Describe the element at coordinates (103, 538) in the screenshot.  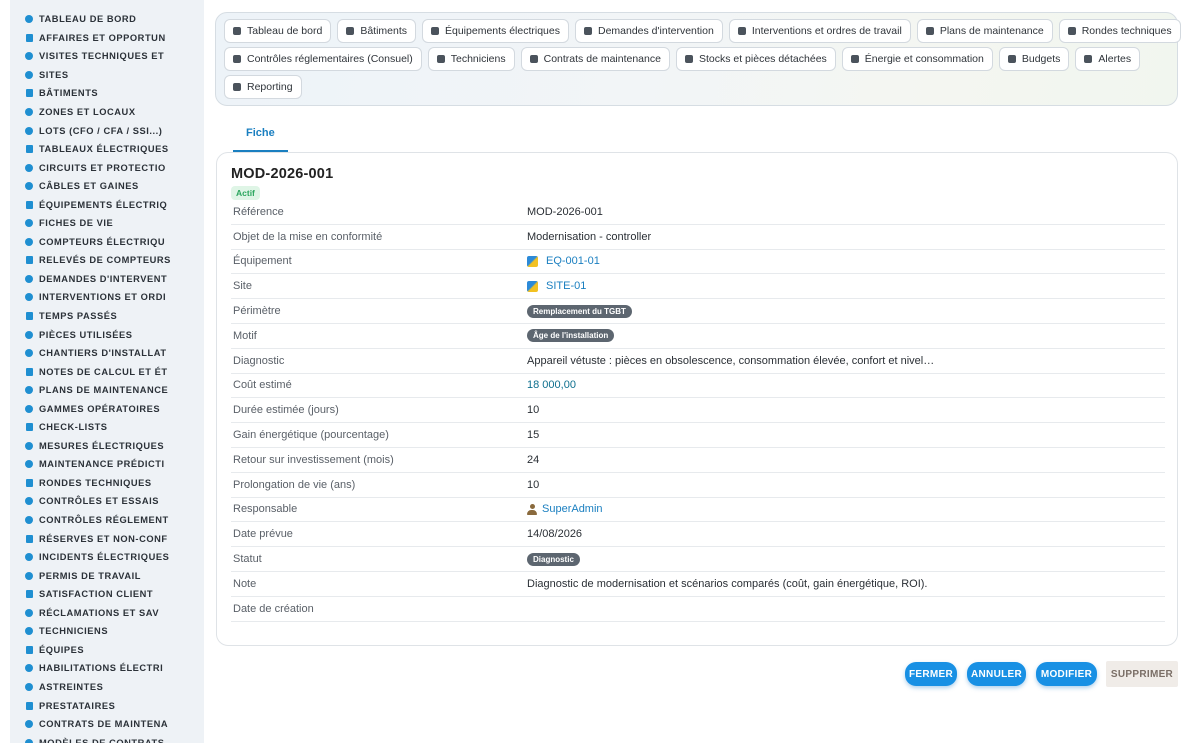
I see `sidebar-item-label: RÉSERVES ET NON-CONF` at that location.